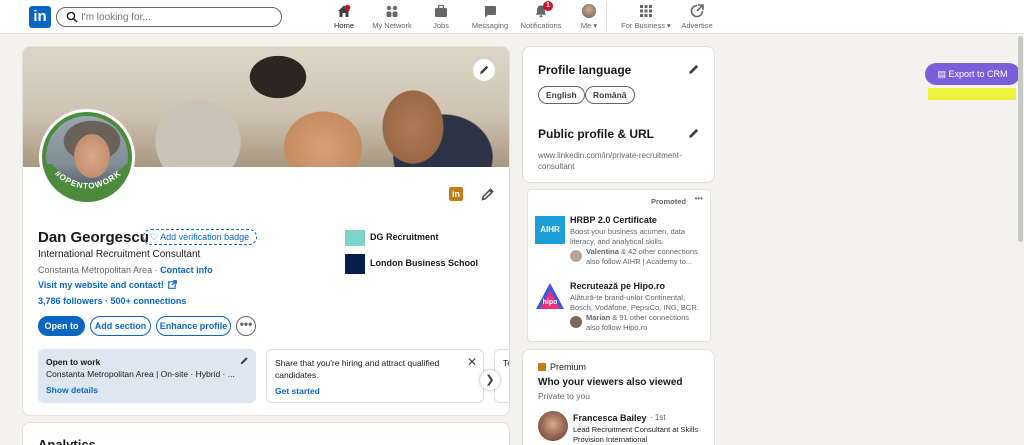  I want to click on briefcase-icon, so click(441, 10).